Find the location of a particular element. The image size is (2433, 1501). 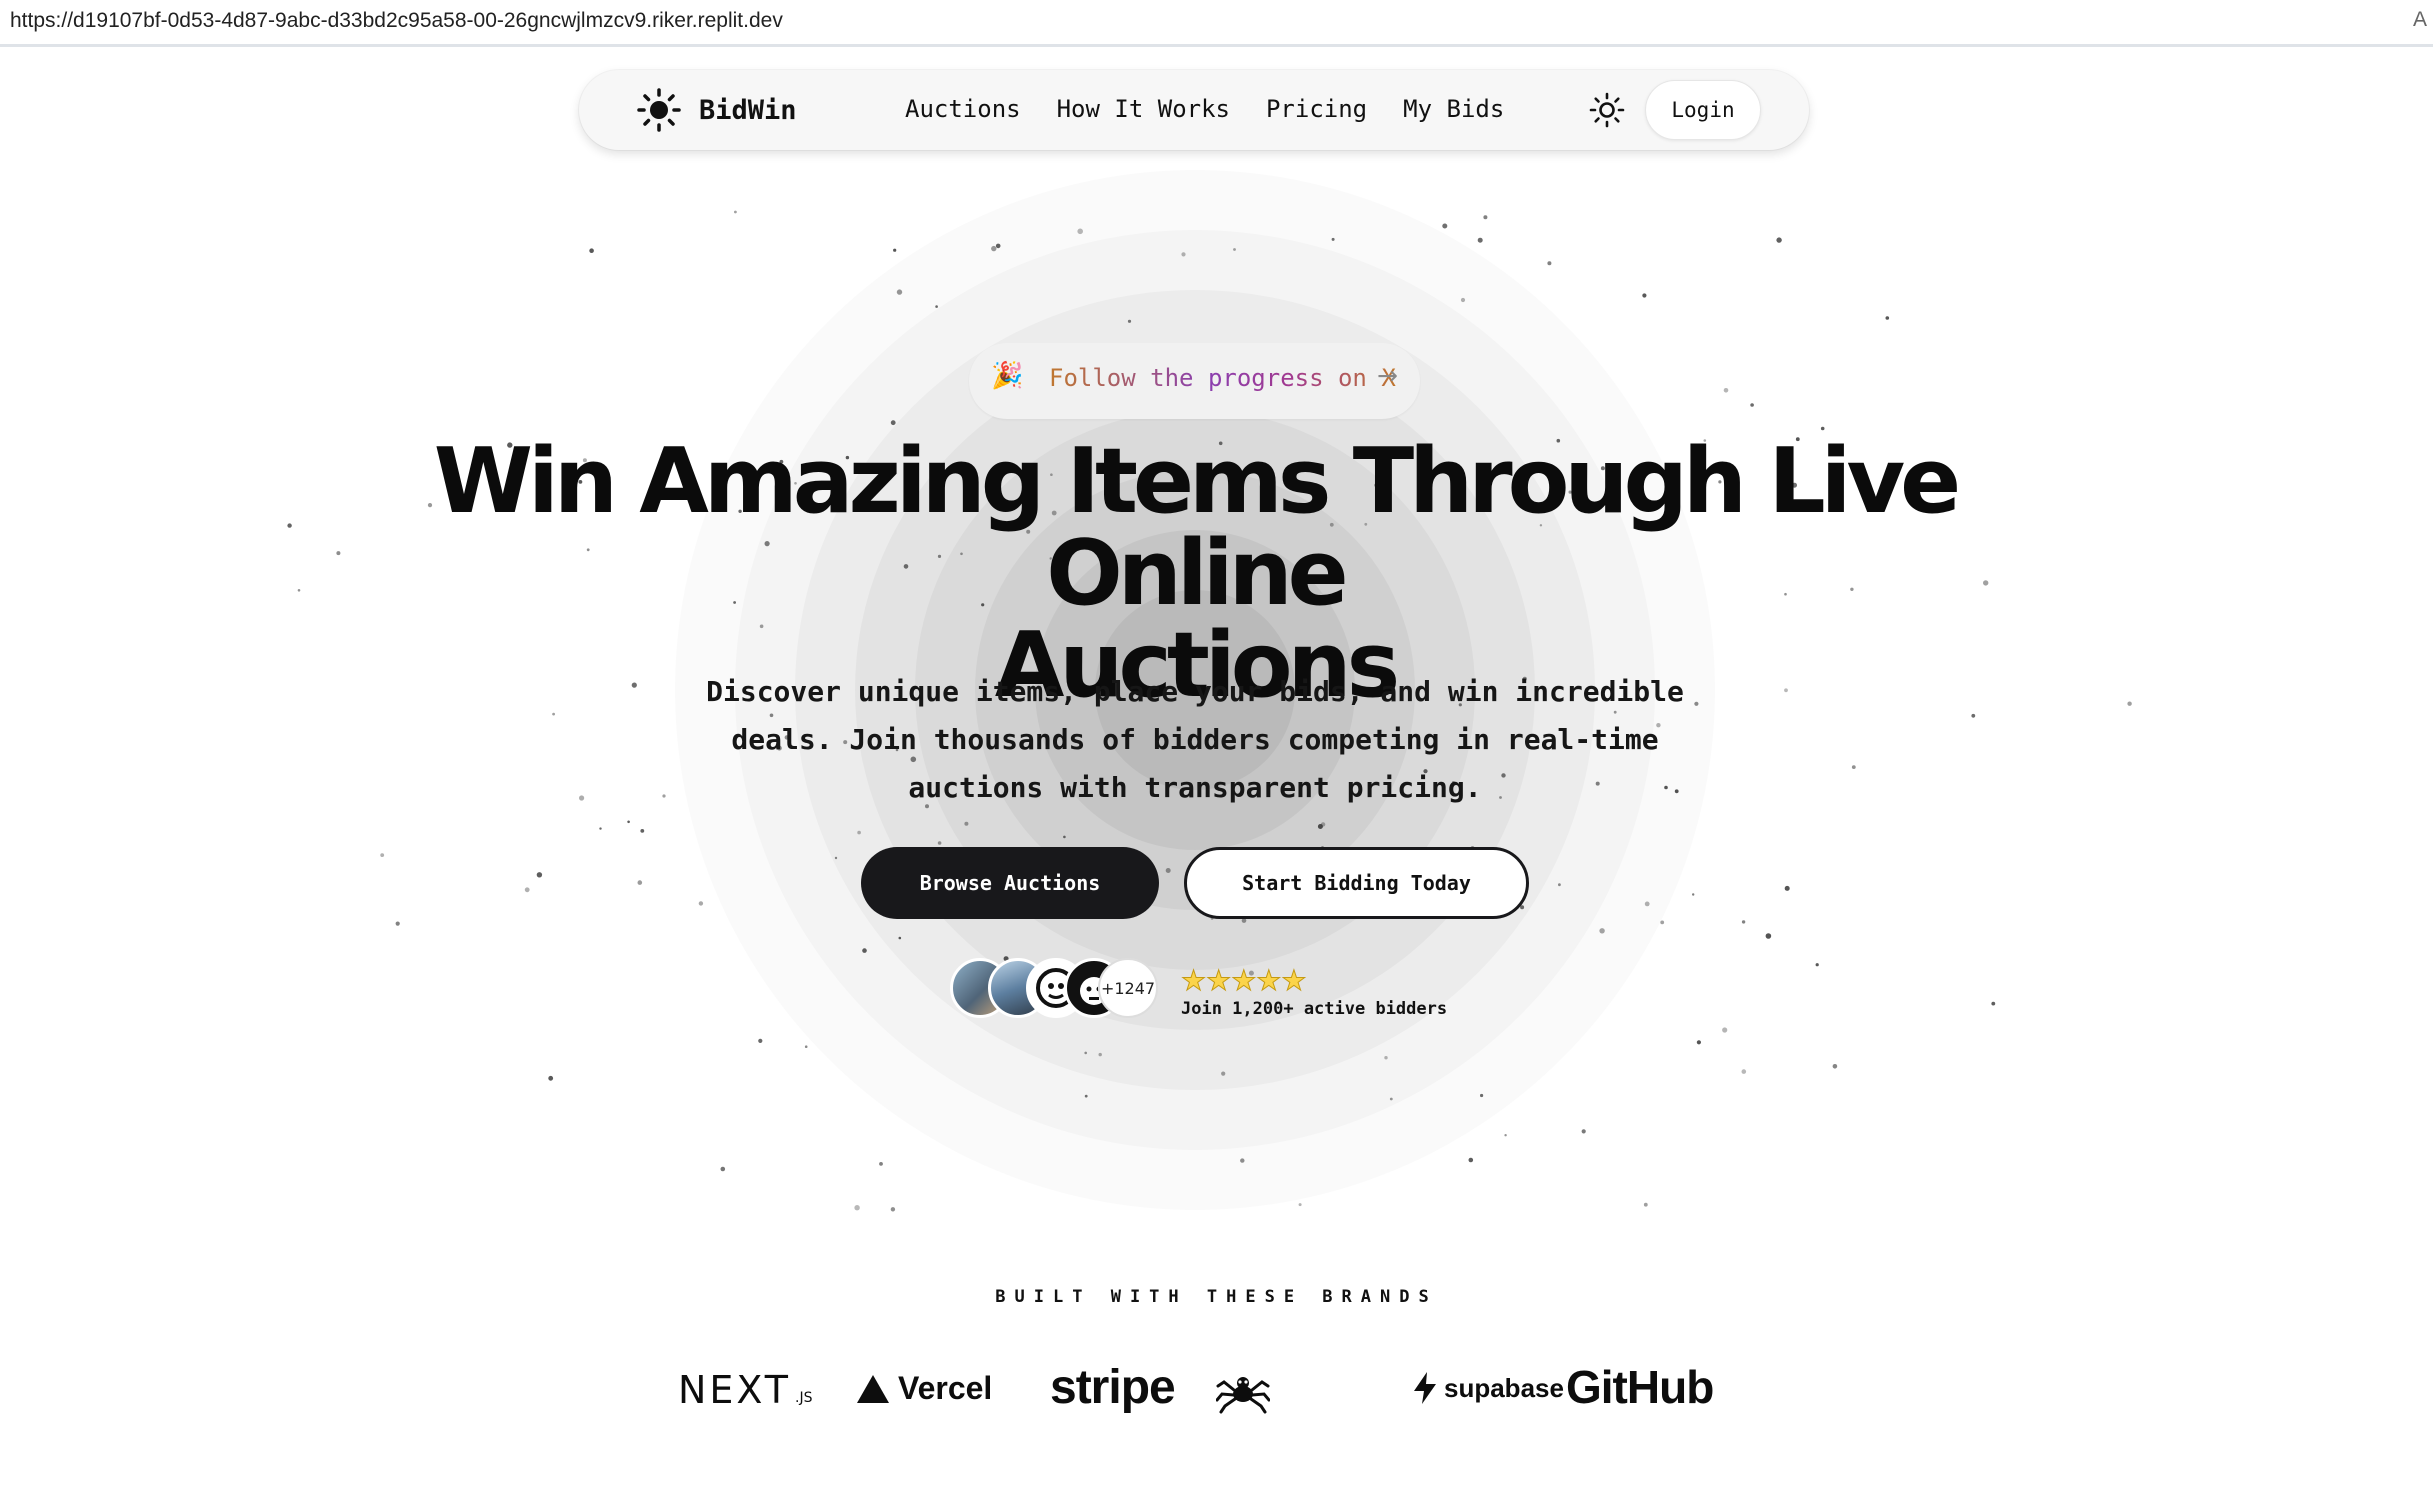

nav-link-how-it-works: How It Works is located at coordinates (1143, 109).